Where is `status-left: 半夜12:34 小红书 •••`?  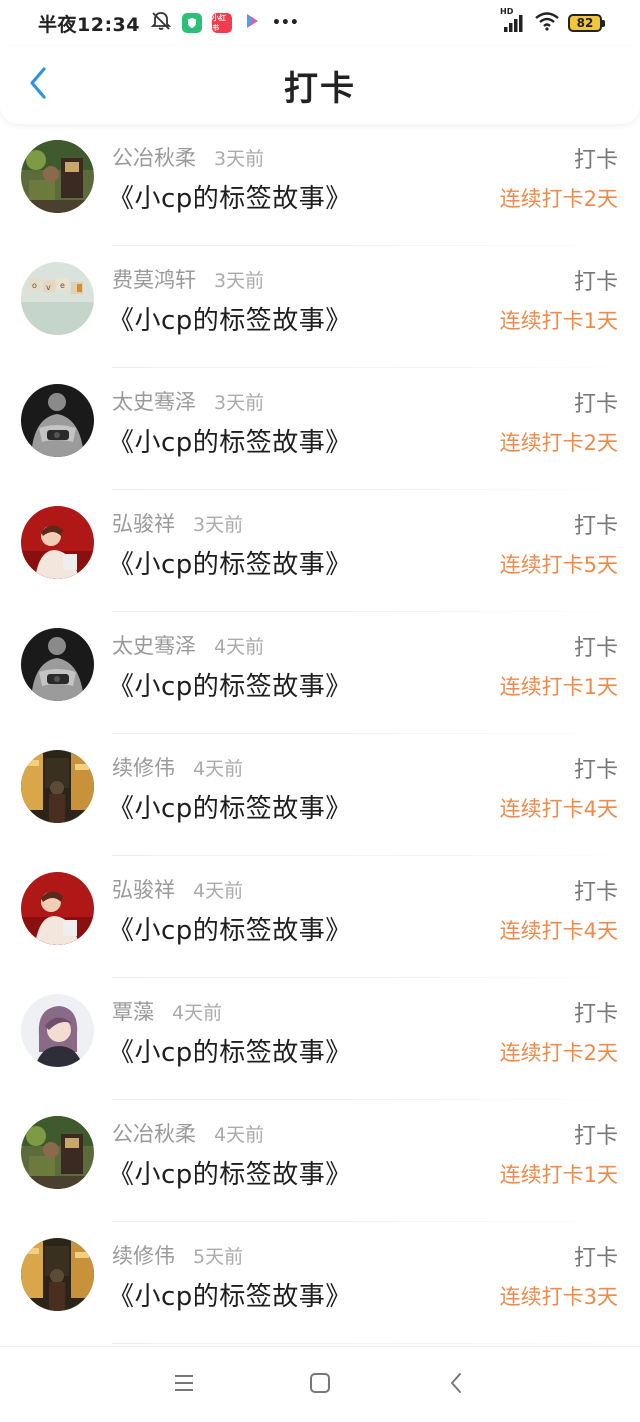 status-left: 半夜12:34 小红书 ••• is located at coordinates (168, 23).